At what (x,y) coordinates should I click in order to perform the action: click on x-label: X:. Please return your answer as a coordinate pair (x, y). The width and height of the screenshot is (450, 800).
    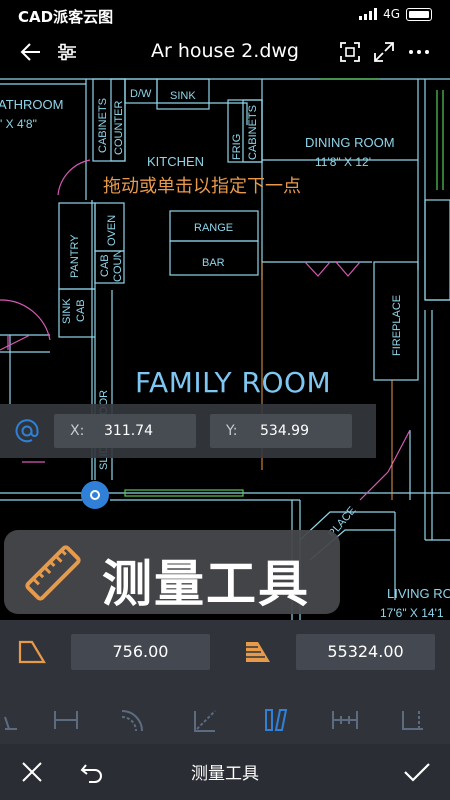
    Looking at the image, I should click on (77, 431).